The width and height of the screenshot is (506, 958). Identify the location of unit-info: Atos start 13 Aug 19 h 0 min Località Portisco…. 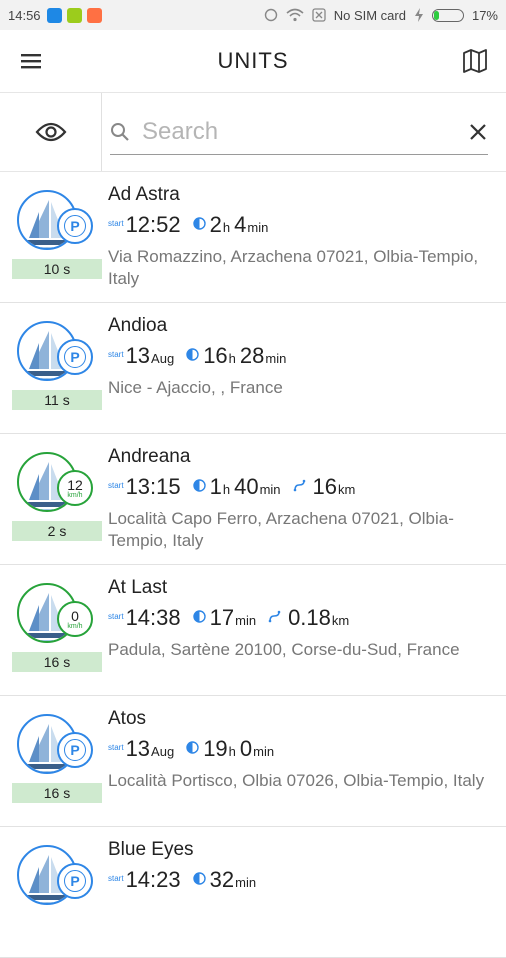
(302, 750).